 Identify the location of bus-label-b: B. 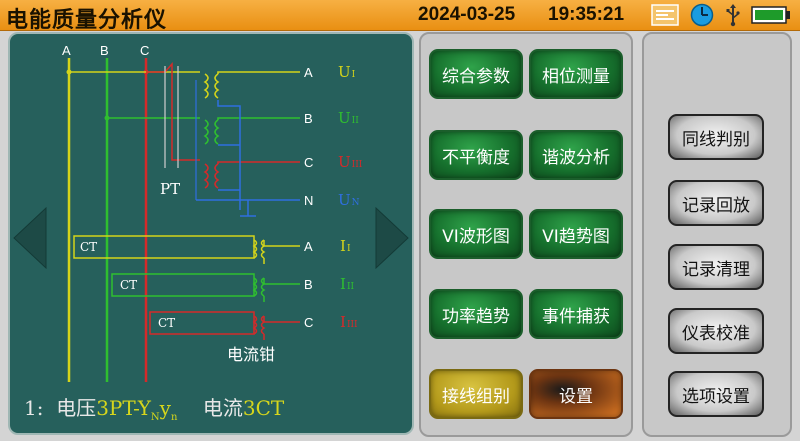
(104, 50).